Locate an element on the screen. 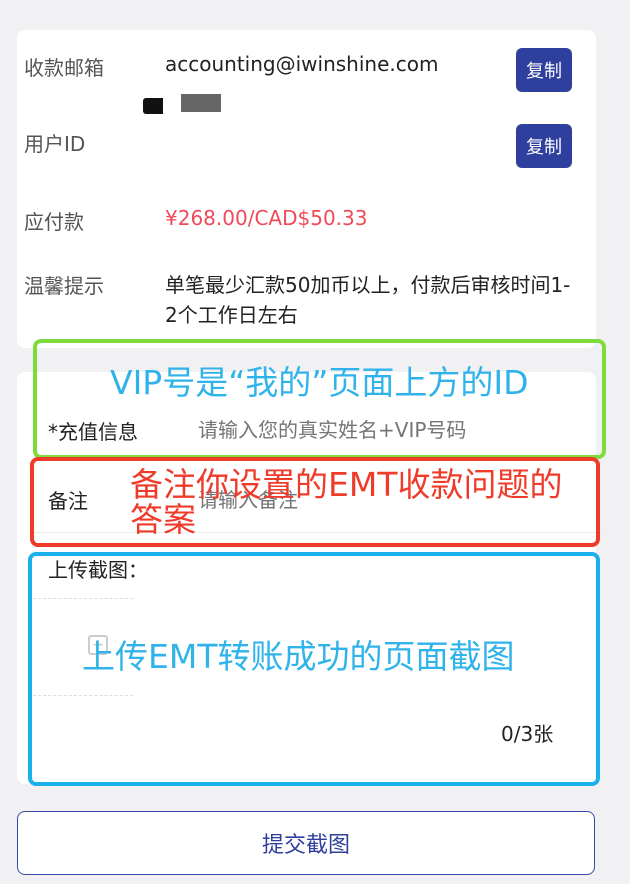 This screenshot has width=630, height=884. userid-redaction is located at coordinates (153, 106).